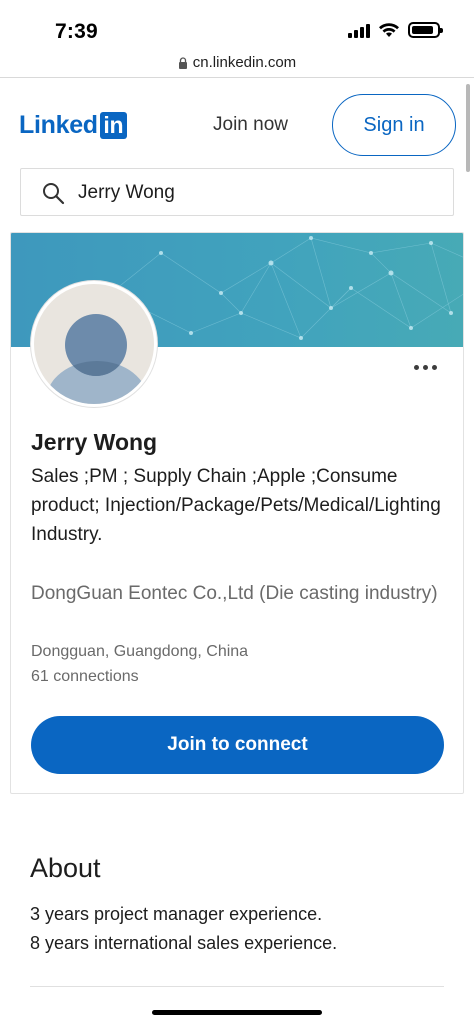 The width and height of the screenshot is (474, 1025). What do you see at coordinates (113, 125) in the screenshot?
I see `logo-badge: in` at bounding box center [113, 125].